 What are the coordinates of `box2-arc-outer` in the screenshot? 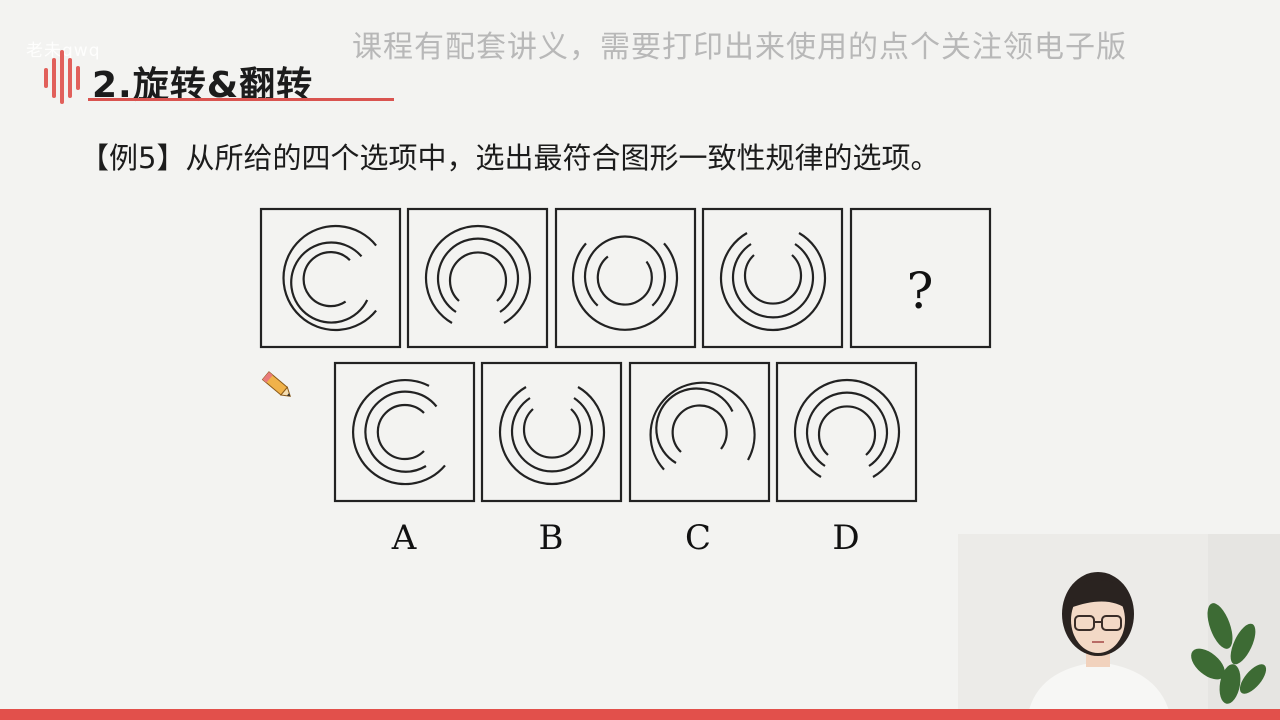 It's located at (478, 274).